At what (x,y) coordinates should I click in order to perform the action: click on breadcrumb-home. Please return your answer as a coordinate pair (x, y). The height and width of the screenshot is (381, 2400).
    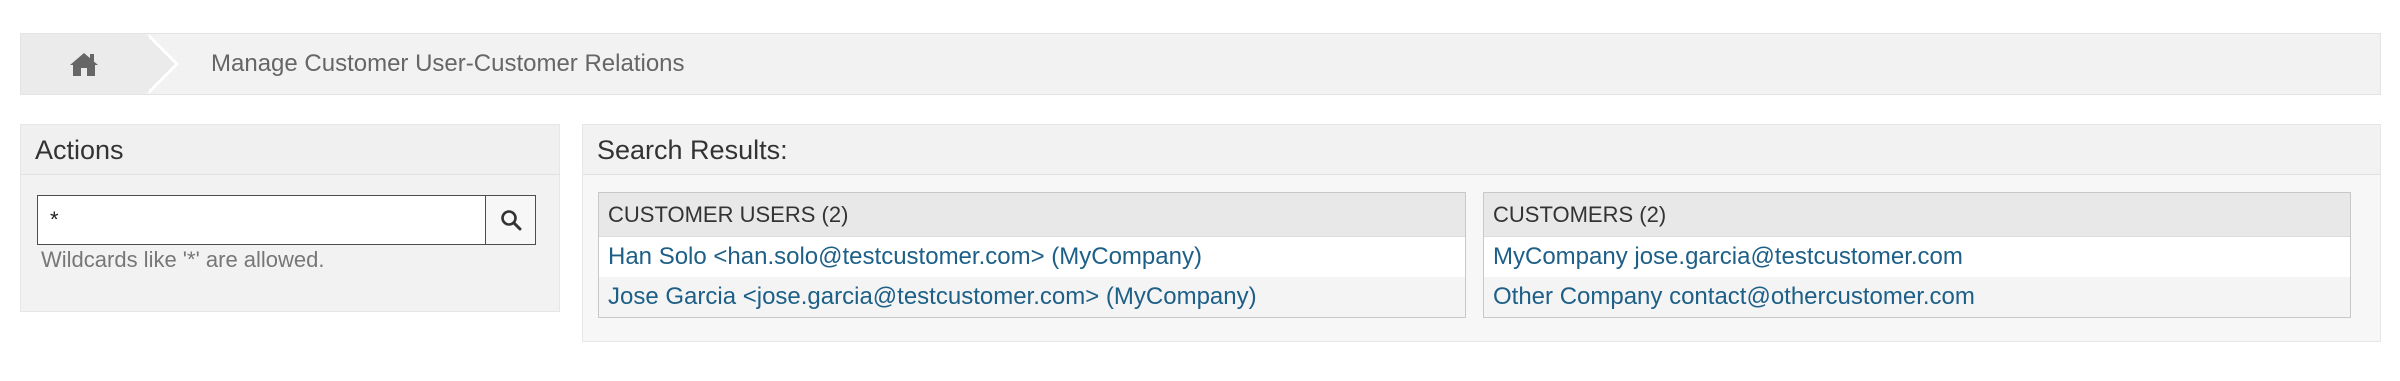
    Looking at the image, I should click on (83, 64).